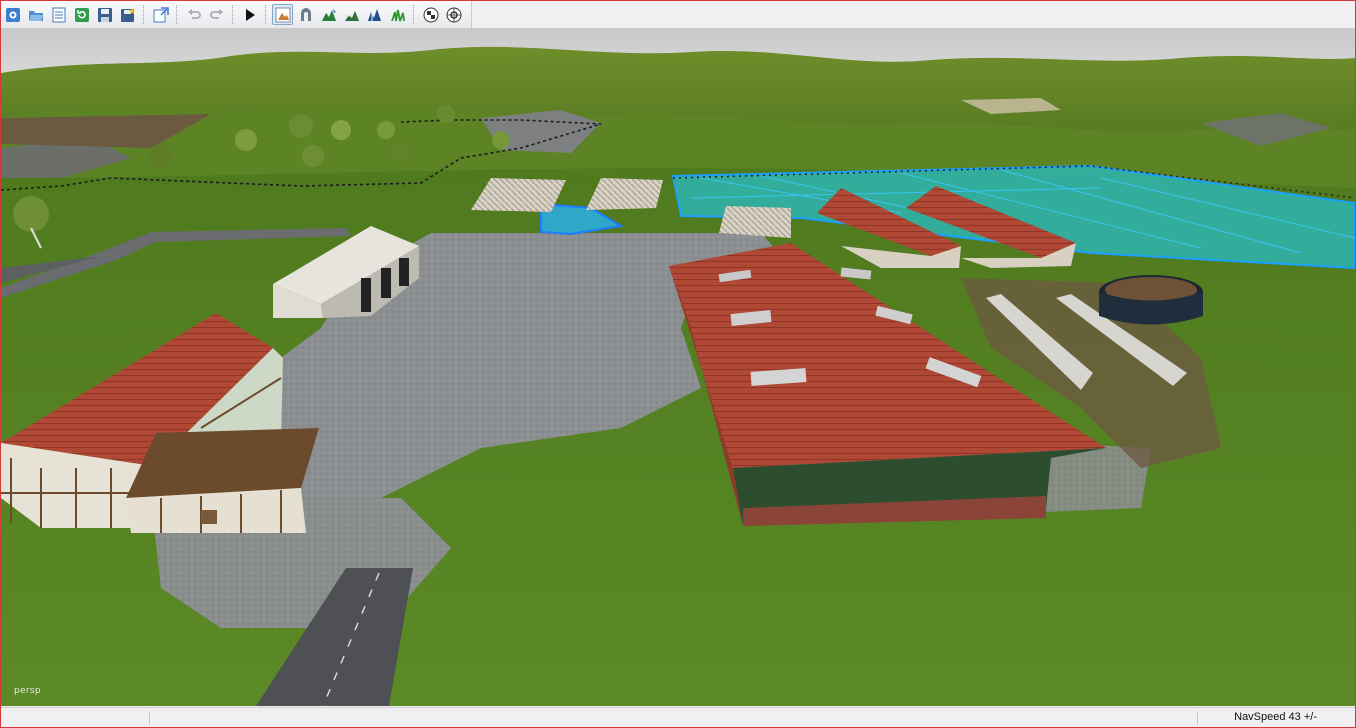 The width and height of the screenshot is (1356, 728). I want to click on terrain-sculpt-button, so click(305, 14).